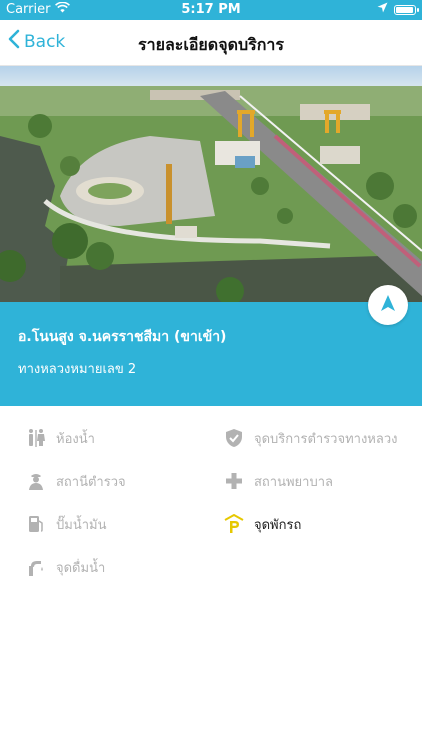 This screenshot has width=422, height=750. What do you see at coordinates (234, 524) in the screenshot?
I see `parking-icon` at bounding box center [234, 524].